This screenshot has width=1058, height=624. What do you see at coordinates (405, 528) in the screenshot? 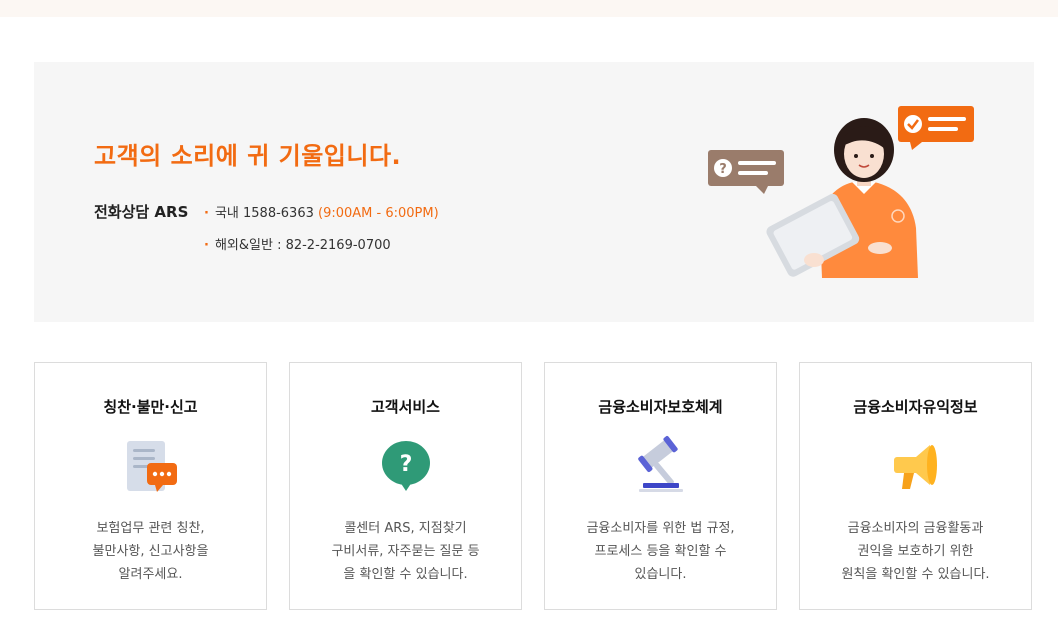
I see `desc-line: 콜센터 ARS, 지점찾기` at bounding box center [405, 528].